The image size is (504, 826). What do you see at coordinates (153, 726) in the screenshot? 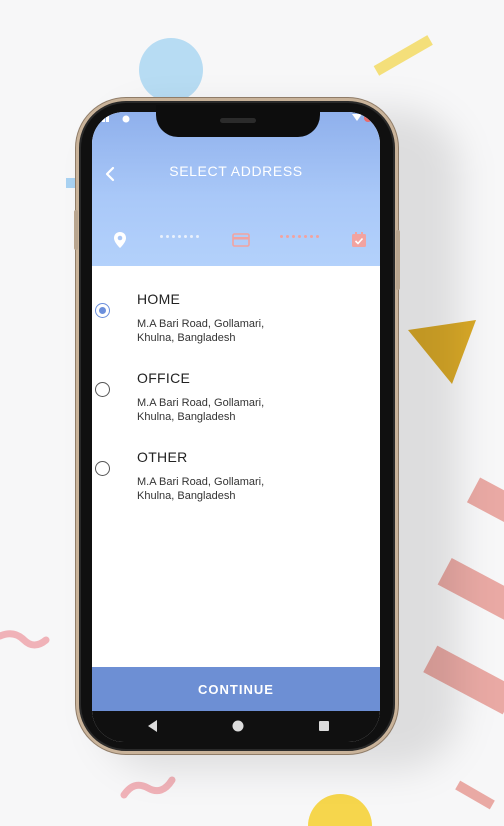
I see `nav-back-icon` at bounding box center [153, 726].